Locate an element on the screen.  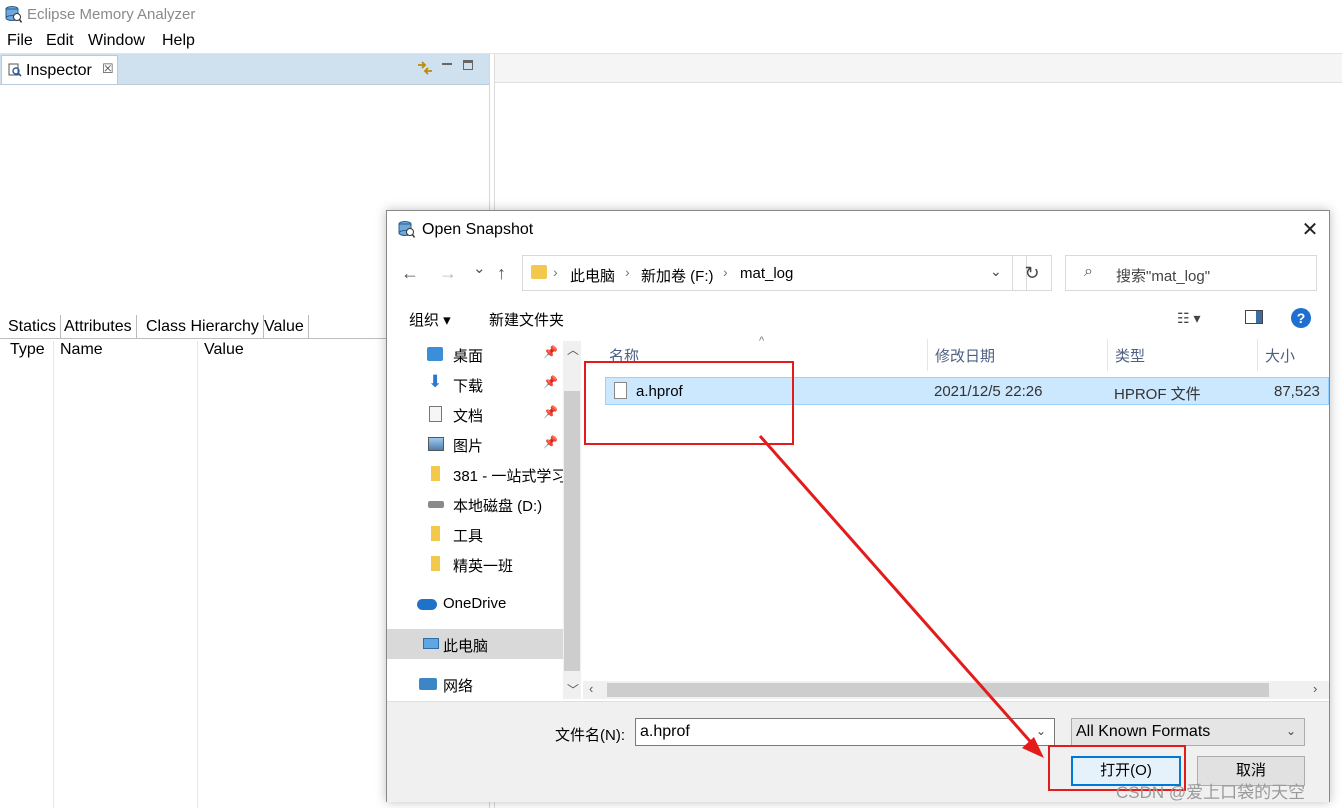
column-type: Type is located at coordinates (27, 350).